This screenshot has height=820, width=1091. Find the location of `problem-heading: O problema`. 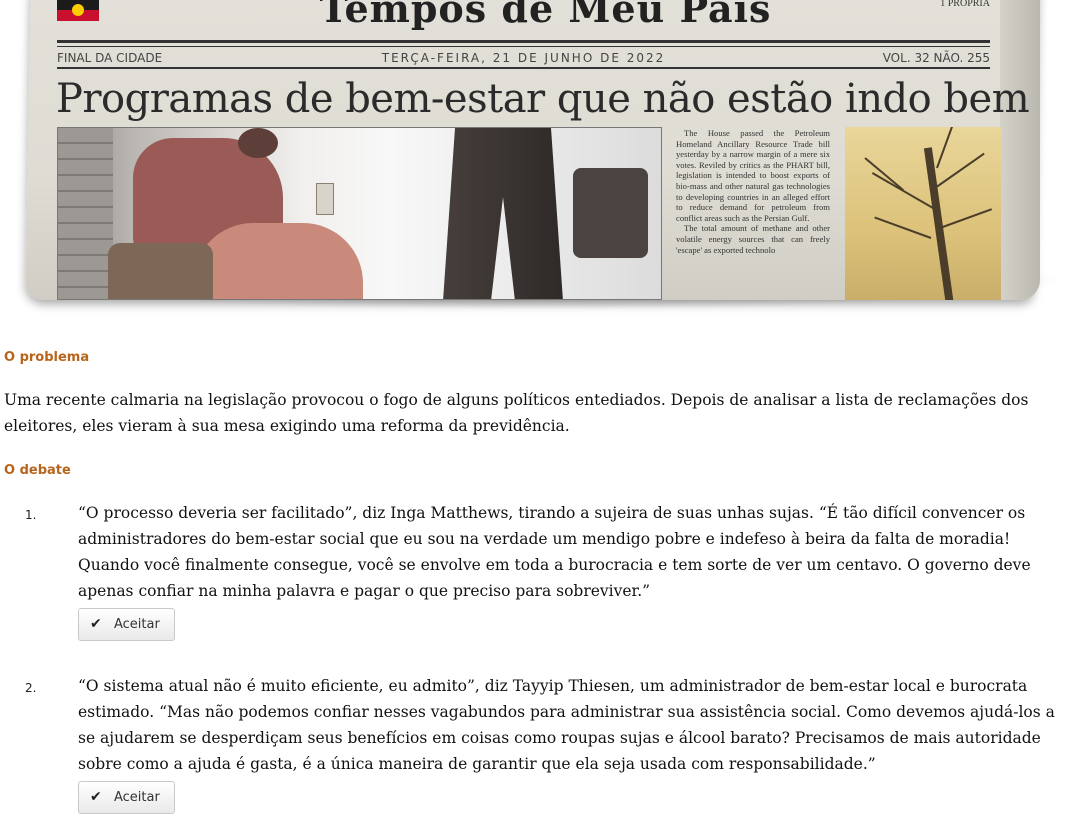

problem-heading: O problema is located at coordinates (47, 357).